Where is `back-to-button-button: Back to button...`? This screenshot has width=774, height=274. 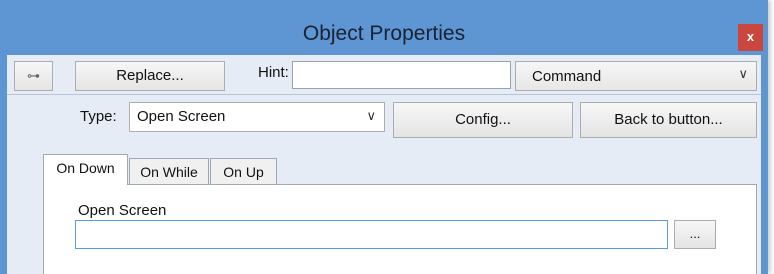 back-to-button-button: Back to button... is located at coordinates (668, 120).